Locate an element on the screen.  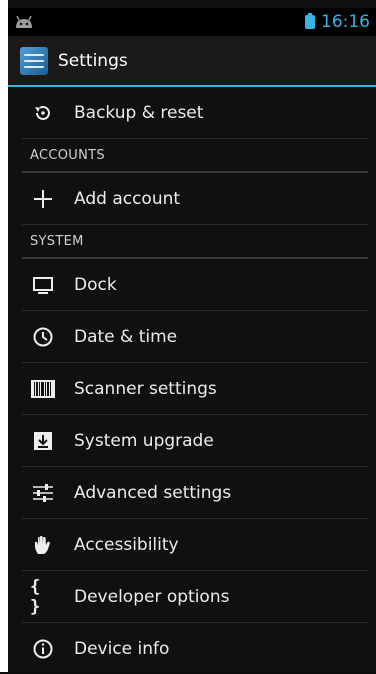
setting-label: Backup & reset is located at coordinates (139, 112).